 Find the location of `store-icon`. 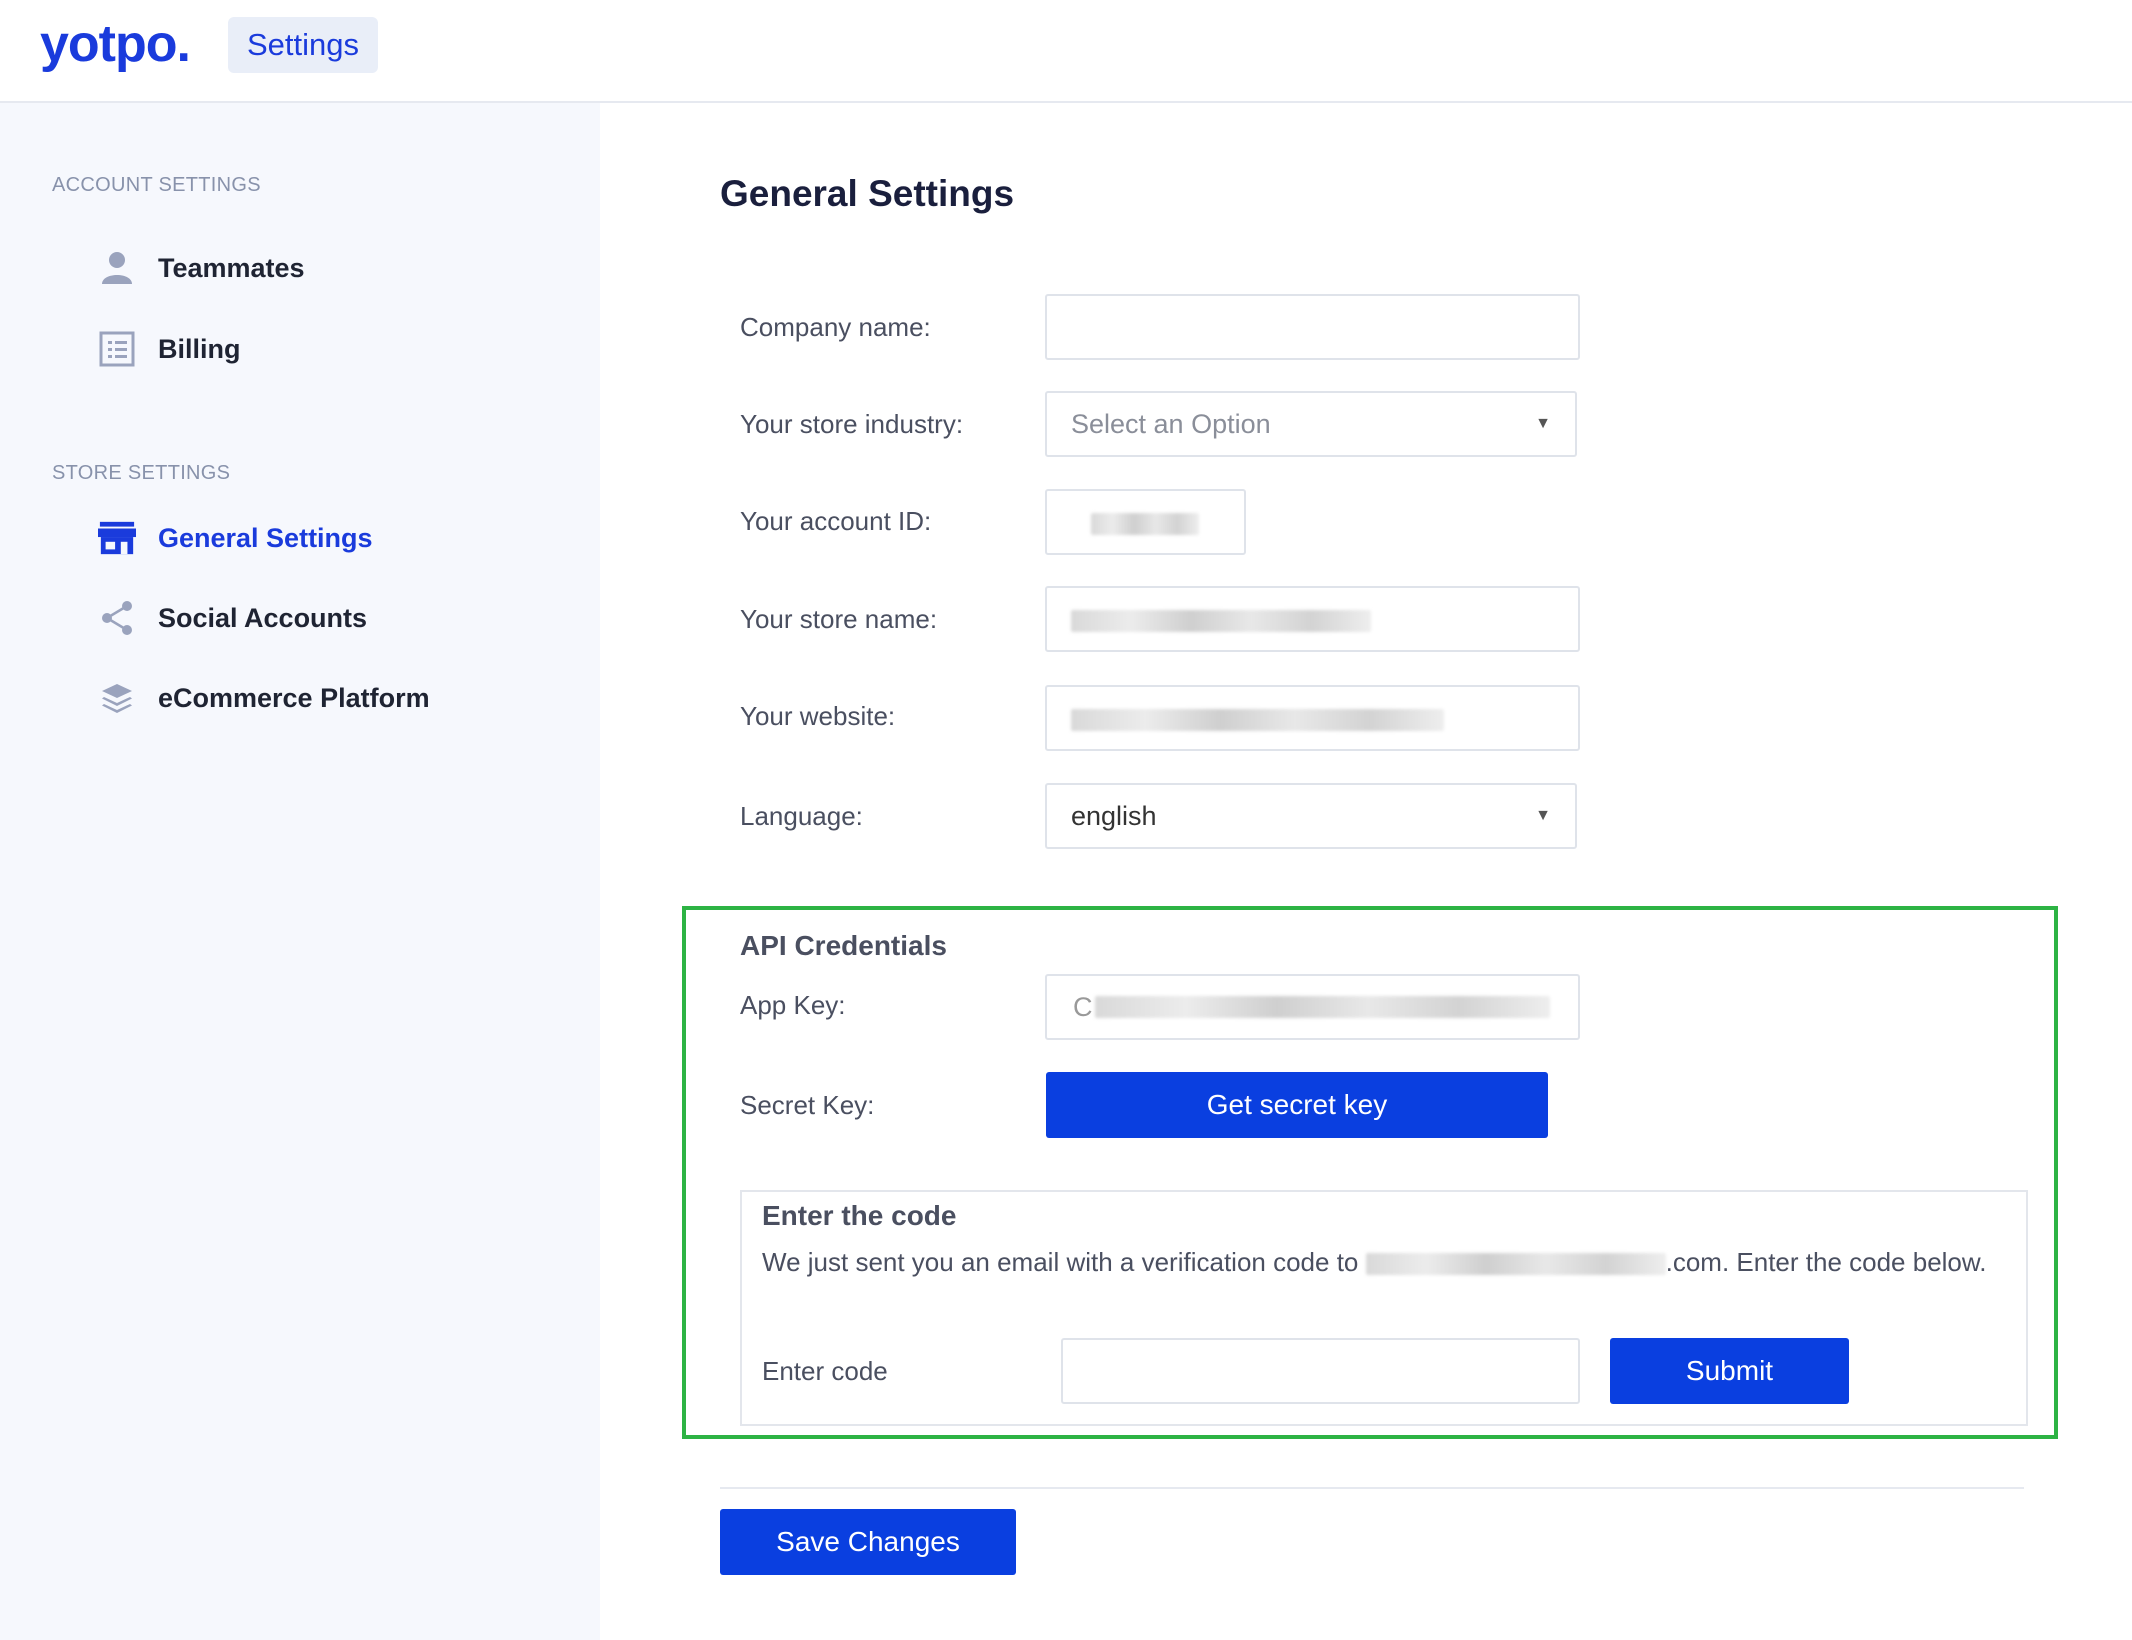

store-icon is located at coordinates (117, 538).